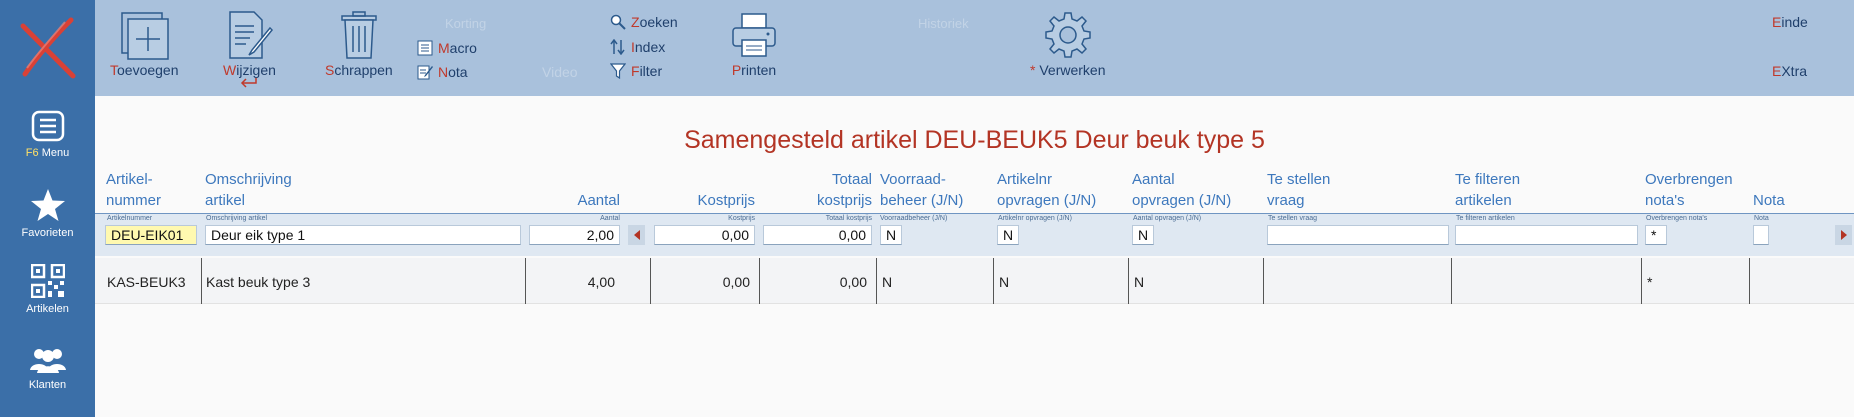 The image size is (1854, 417). Describe the element at coordinates (1299, 190) in the screenshot. I see `col-header-te-stellen-vraag: Te stellen vraag` at that location.